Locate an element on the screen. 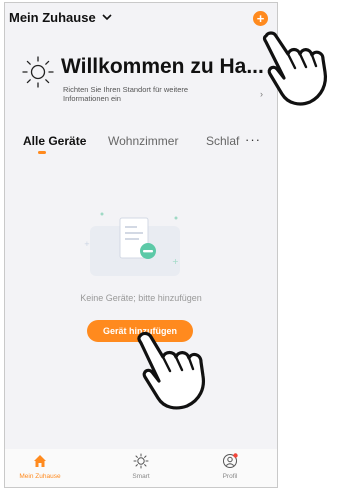  nav-label: Profil is located at coordinates (230, 476).